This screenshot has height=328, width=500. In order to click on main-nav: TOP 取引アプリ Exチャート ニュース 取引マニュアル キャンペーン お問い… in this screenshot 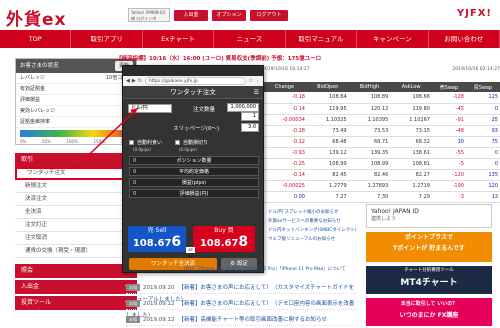, I will do `click(250, 39)`.